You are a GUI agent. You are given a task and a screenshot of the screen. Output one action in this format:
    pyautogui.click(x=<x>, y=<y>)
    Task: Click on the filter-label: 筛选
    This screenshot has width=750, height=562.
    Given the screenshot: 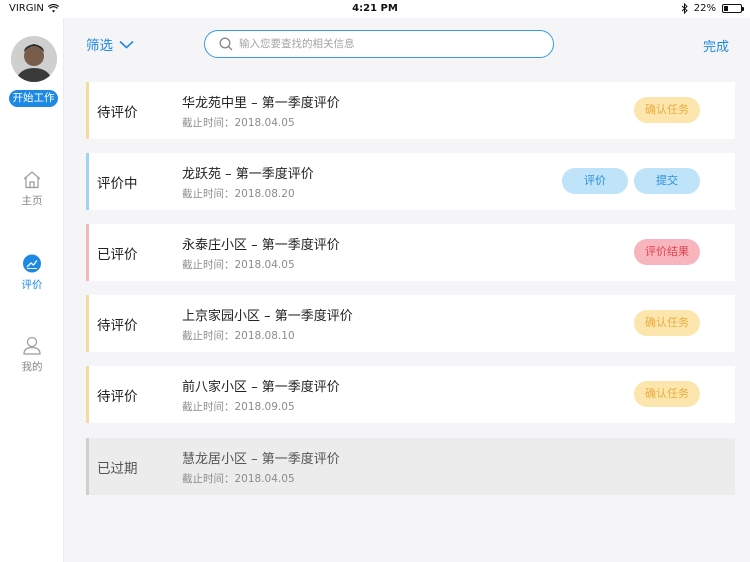 What is the action you would take?
    pyautogui.click(x=99, y=46)
    